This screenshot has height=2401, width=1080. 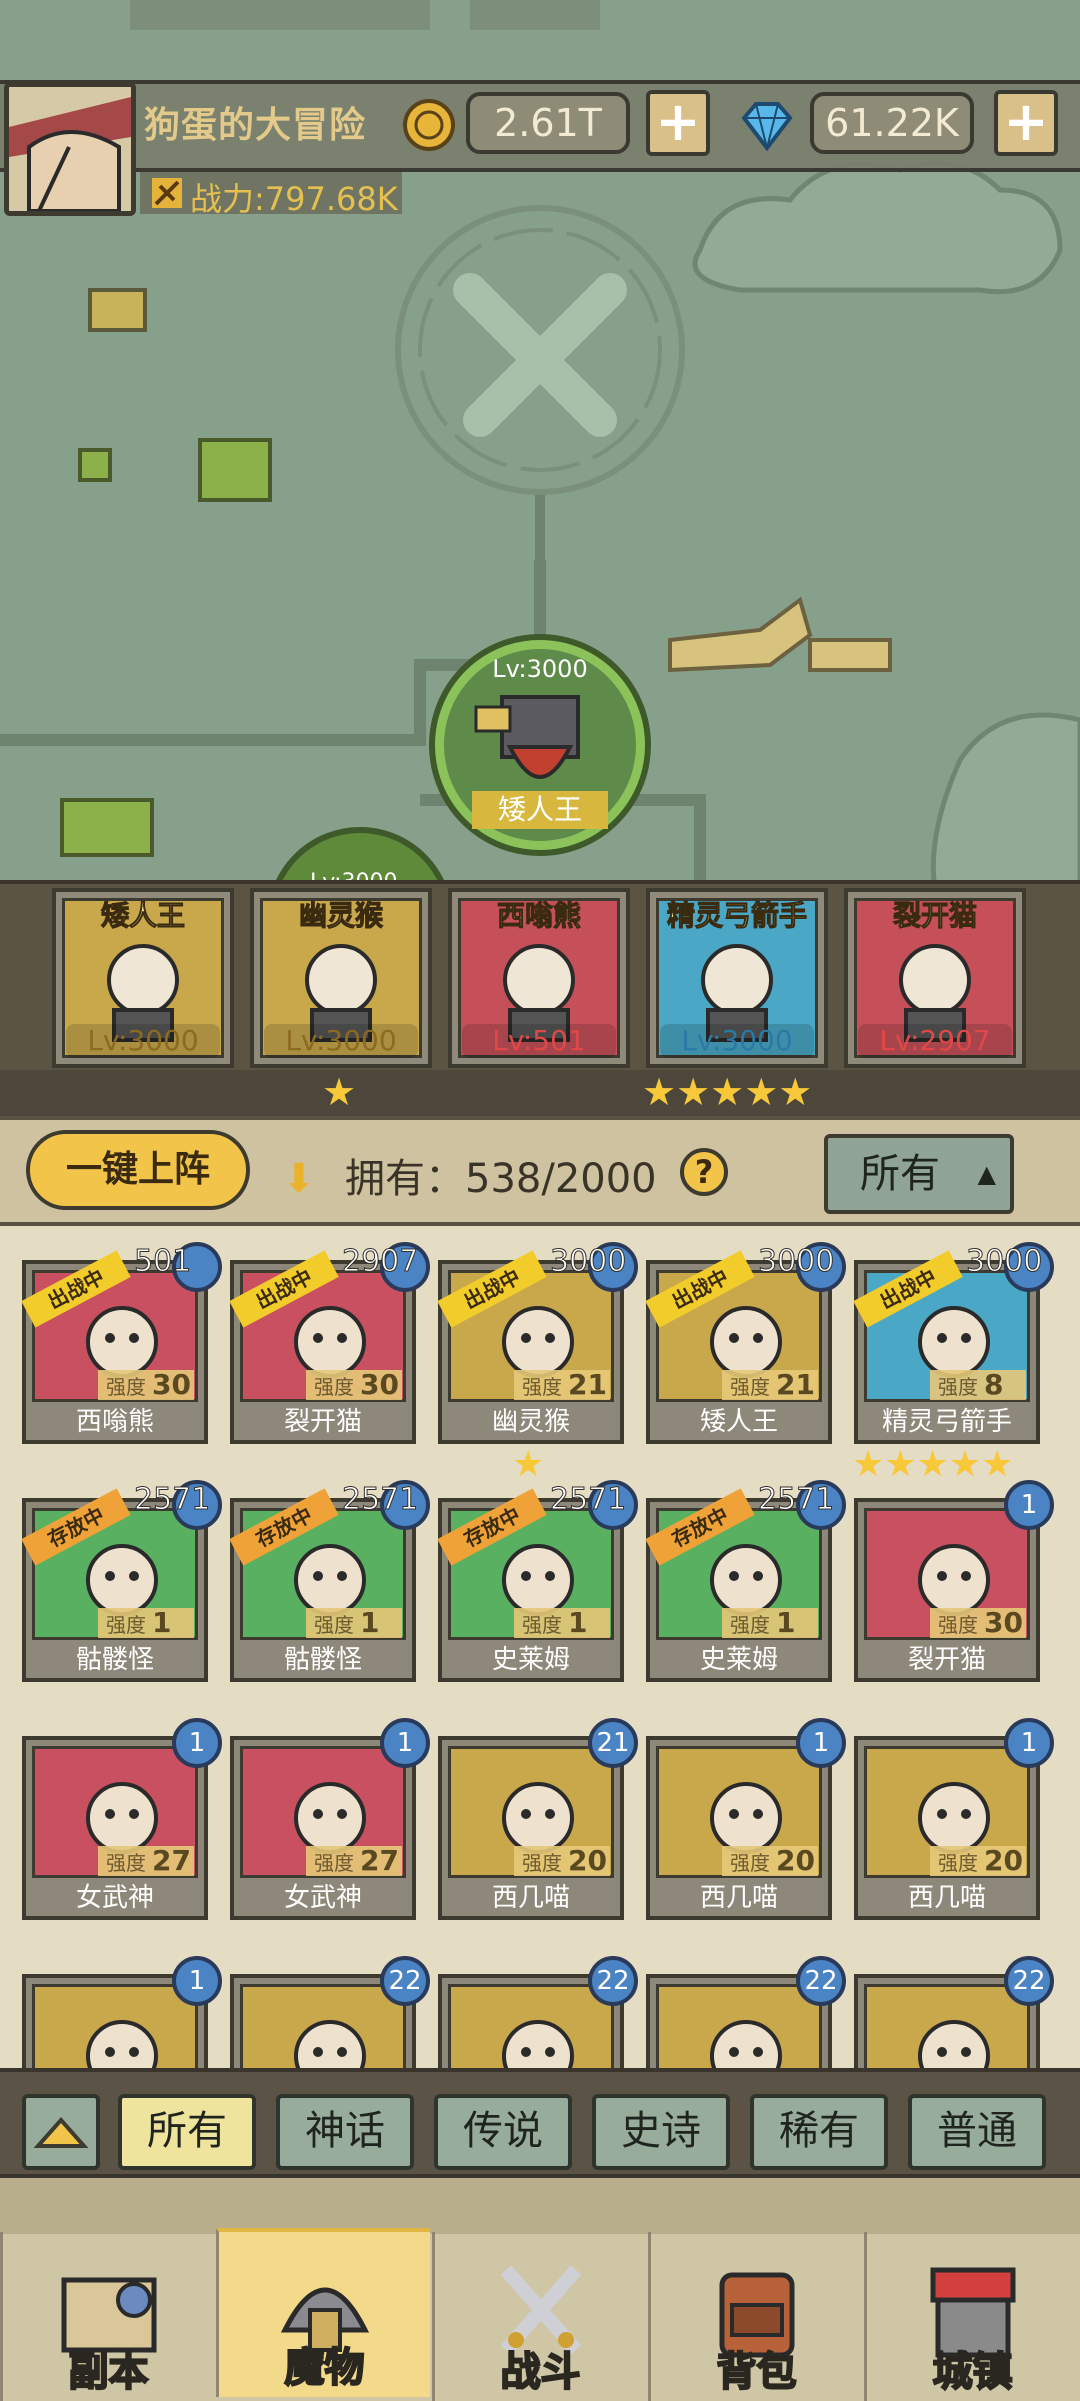 I want to click on monster-name: 女武神, so click(x=322, y=1898).